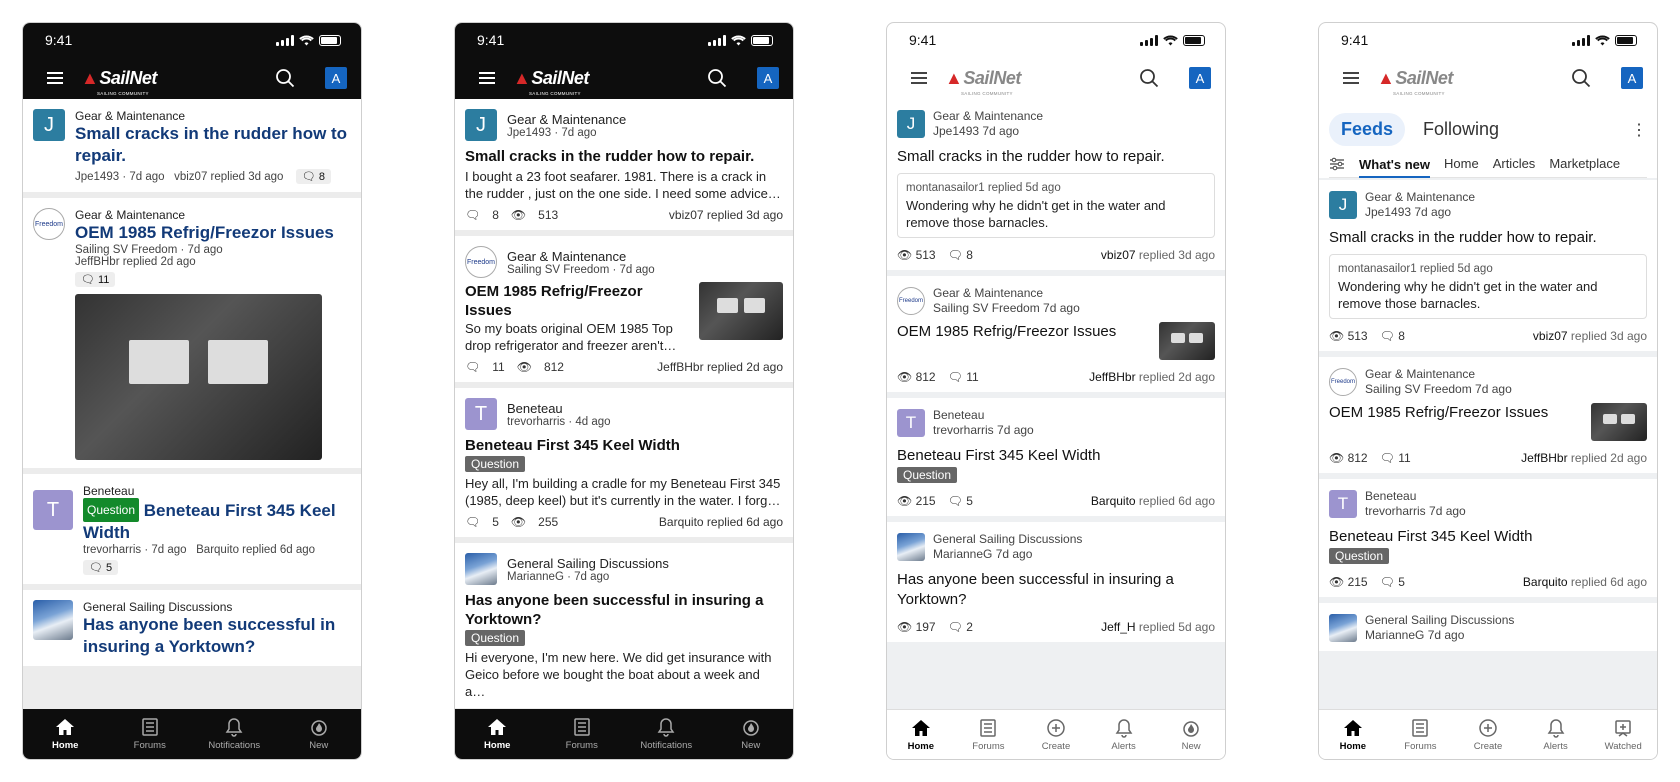 The height and width of the screenshot is (782, 1680). What do you see at coordinates (558, 270) in the screenshot?
I see `author-name: Sailing SV Freedom` at bounding box center [558, 270].